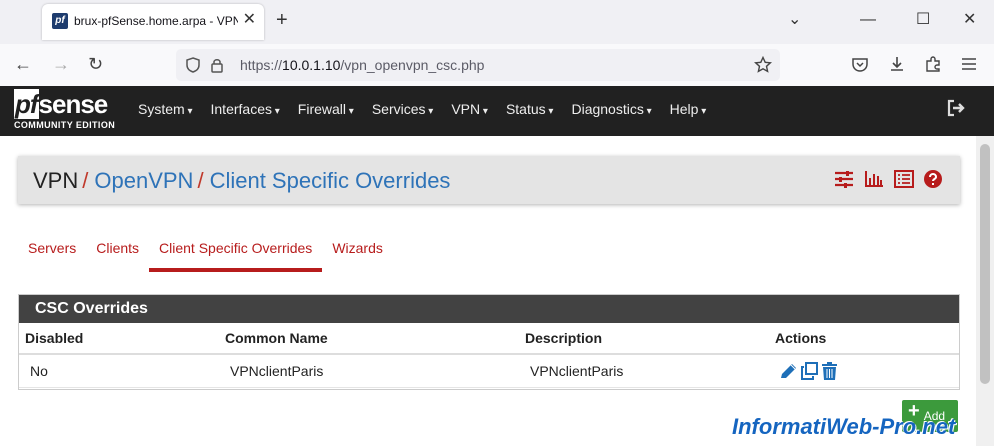 The width and height of the screenshot is (994, 446). I want to click on minimize-window-button: —, so click(868, 20).